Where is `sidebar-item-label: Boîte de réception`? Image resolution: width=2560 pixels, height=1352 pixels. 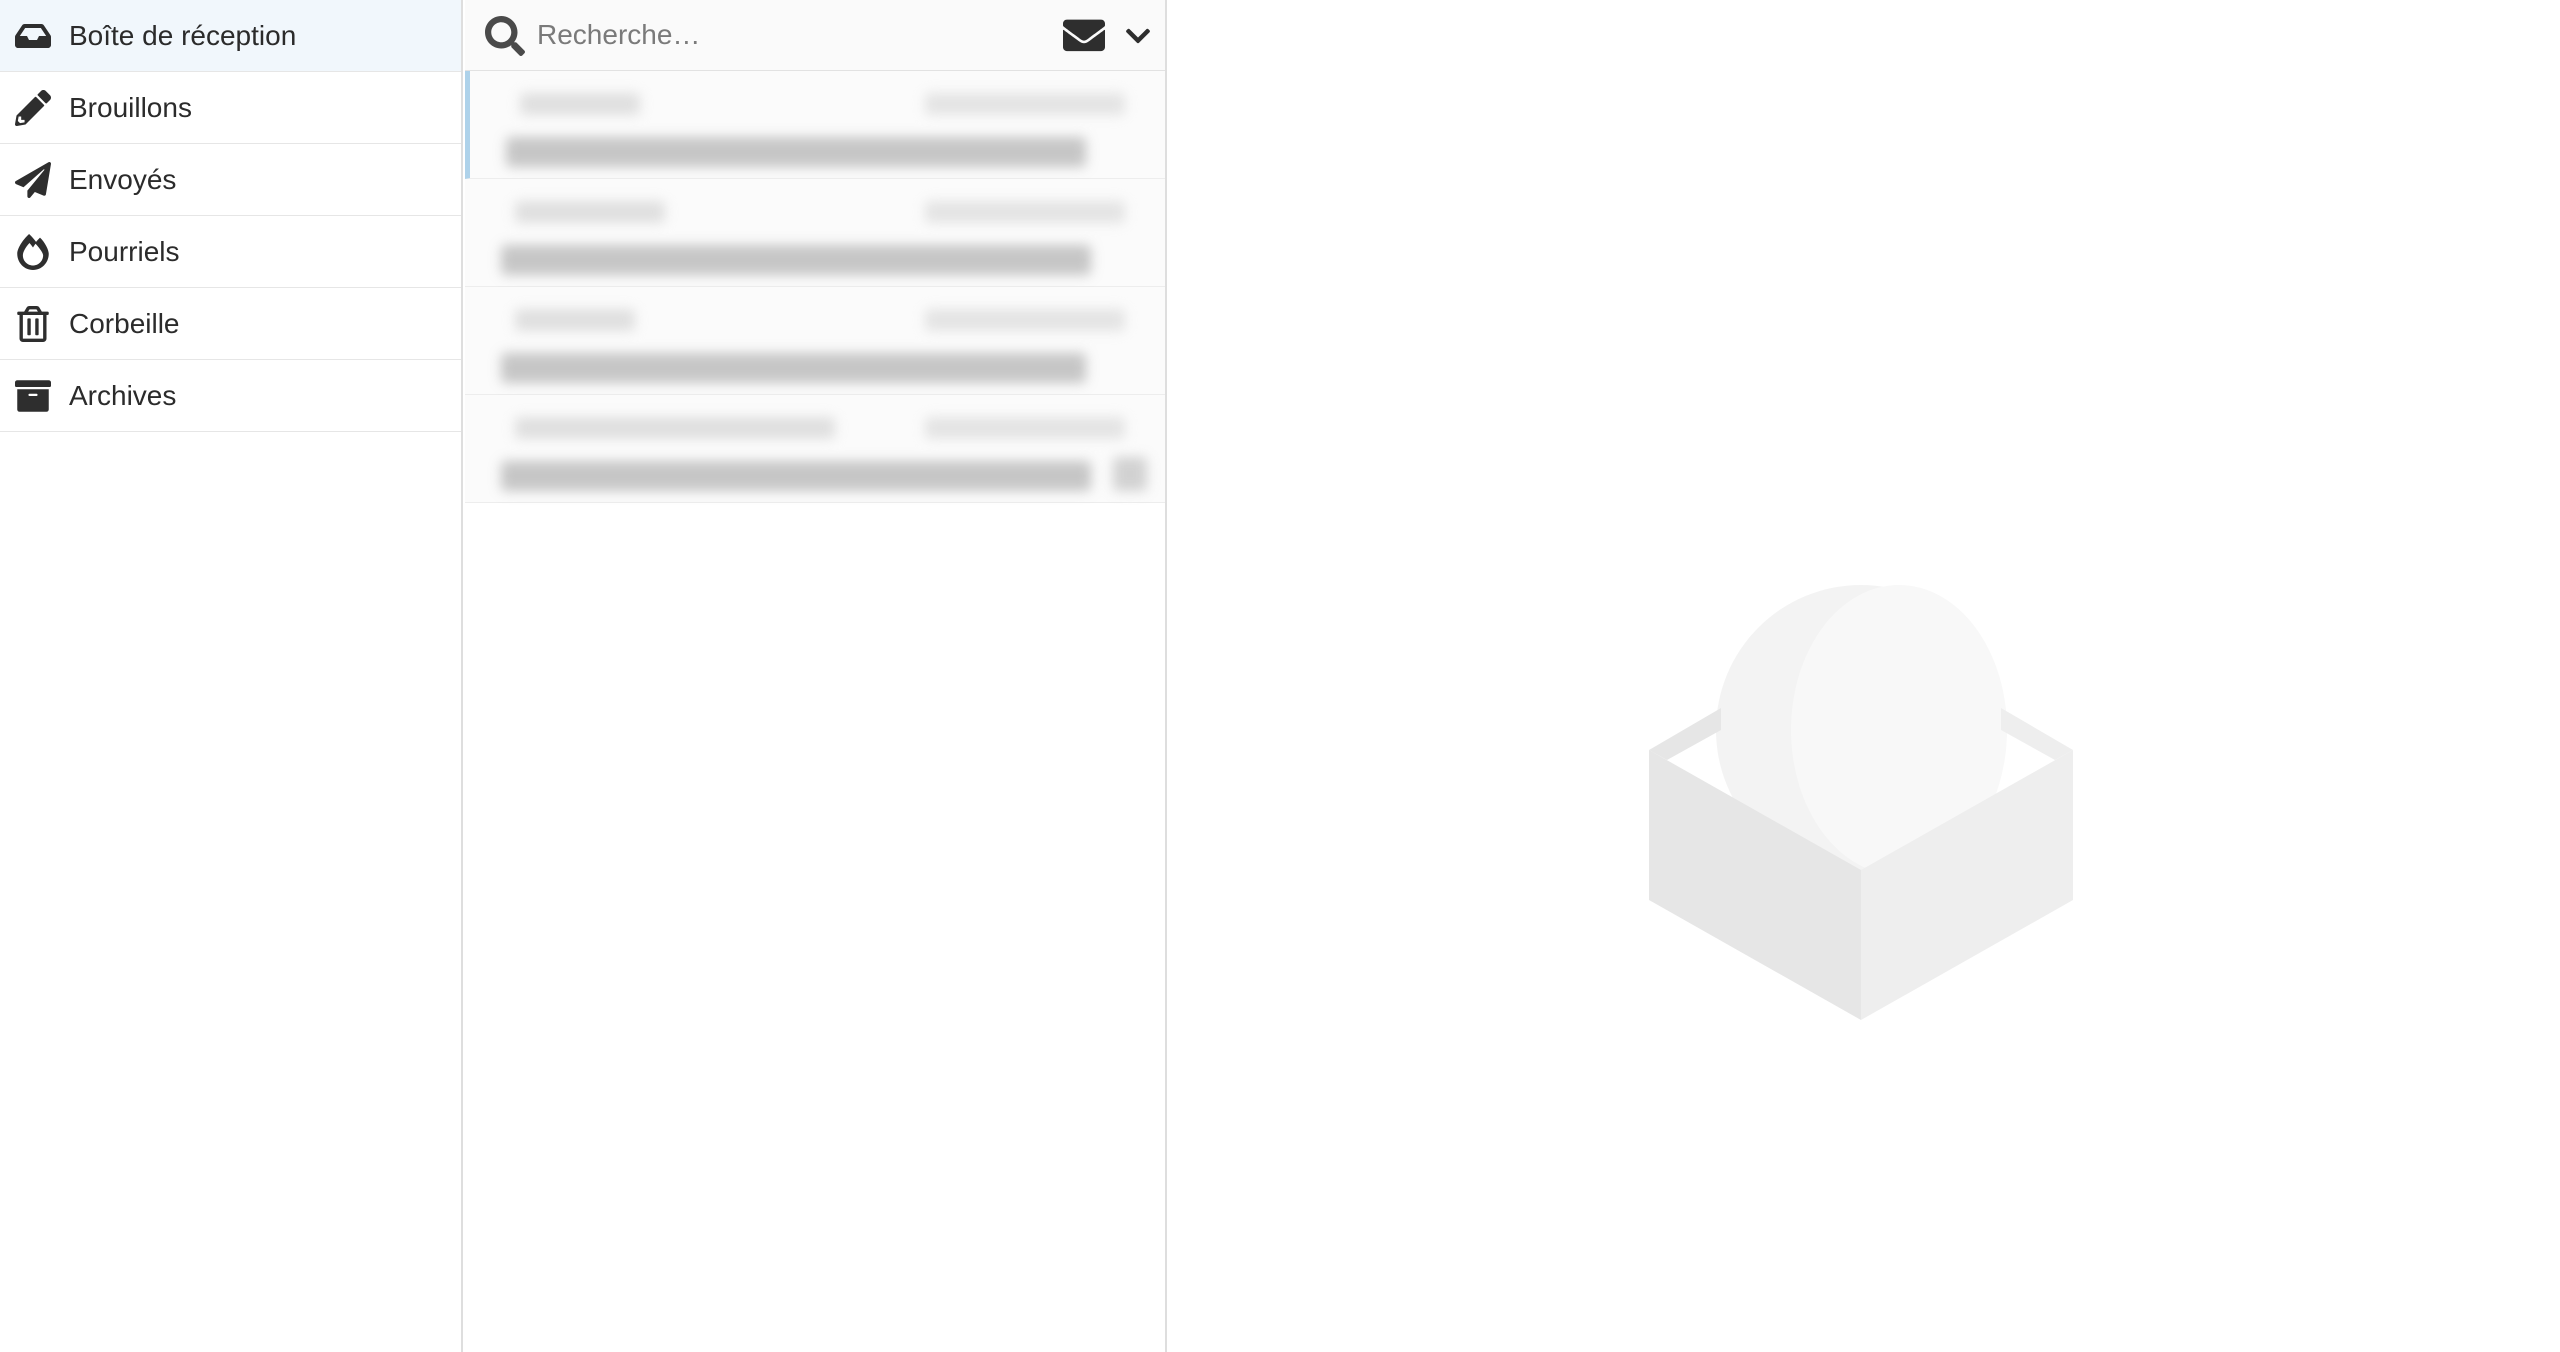 sidebar-item-label: Boîte de réception is located at coordinates (183, 35).